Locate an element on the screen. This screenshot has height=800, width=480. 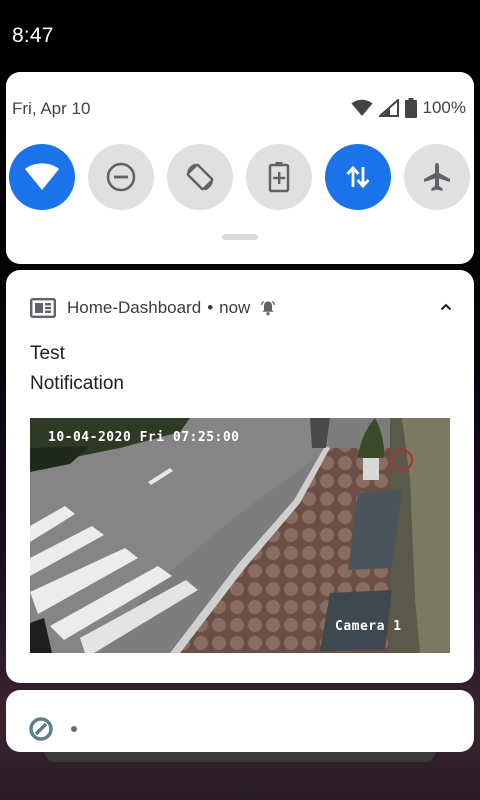
qs-status-icons: 100% is located at coordinates (408, 108).